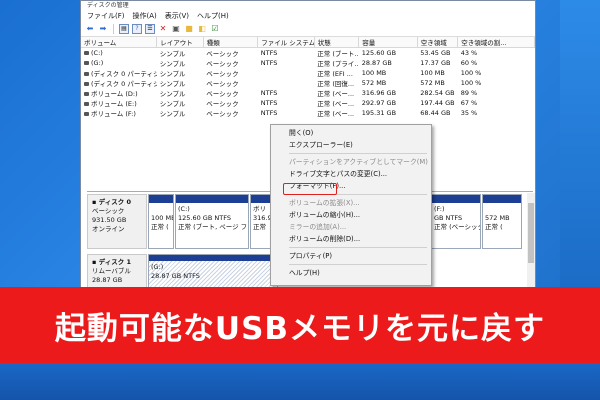 Image resolution: width=600 pixels, height=400 pixels. Describe the element at coordinates (469, 113) in the screenshot. I see `table-cell: 35 %` at that location.